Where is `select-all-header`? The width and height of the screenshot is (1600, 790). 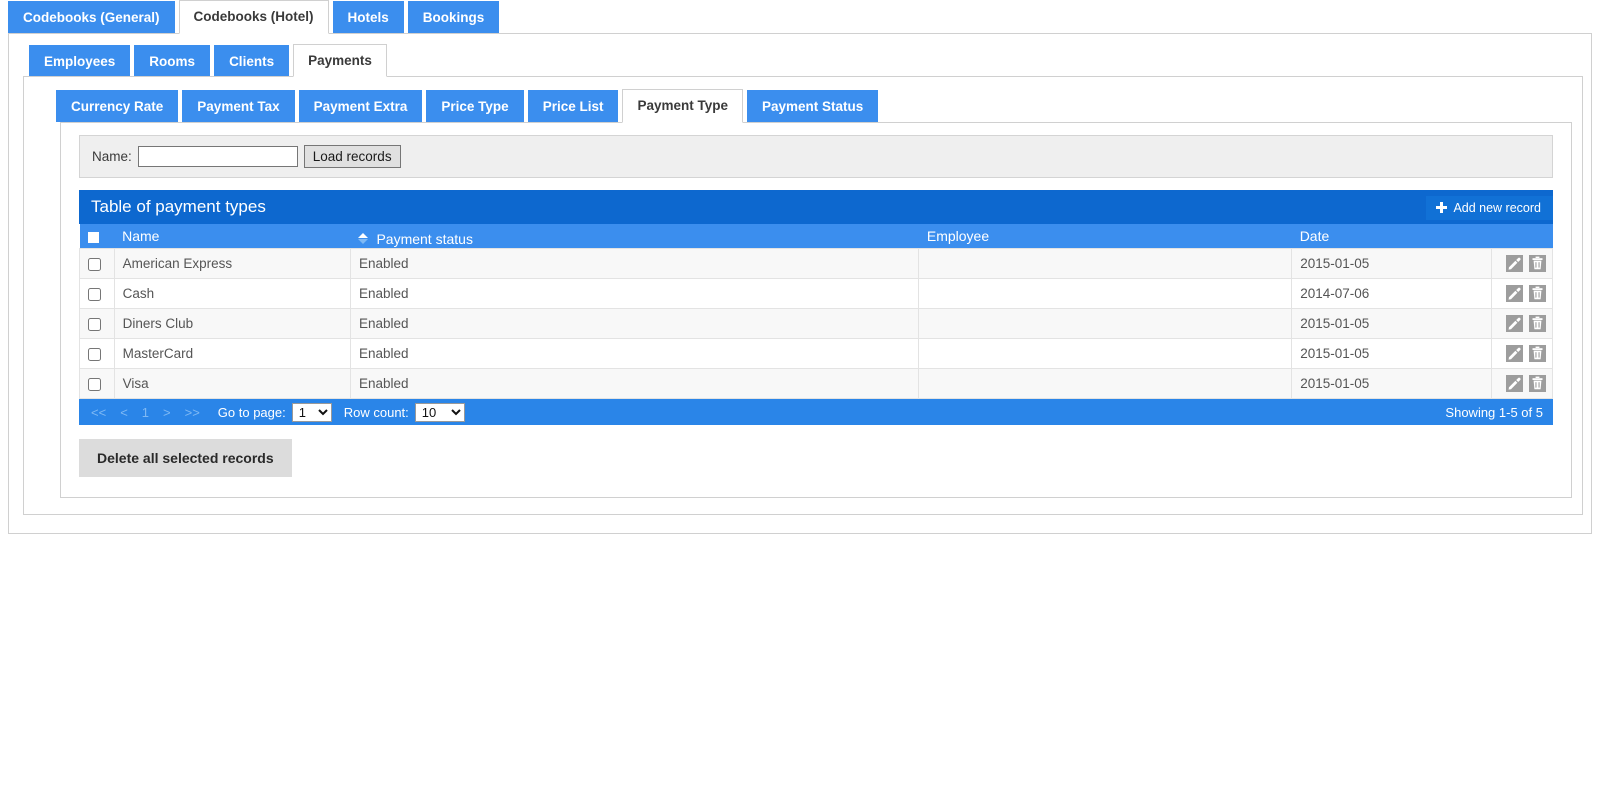 select-all-header is located at coordinates (97, 236).